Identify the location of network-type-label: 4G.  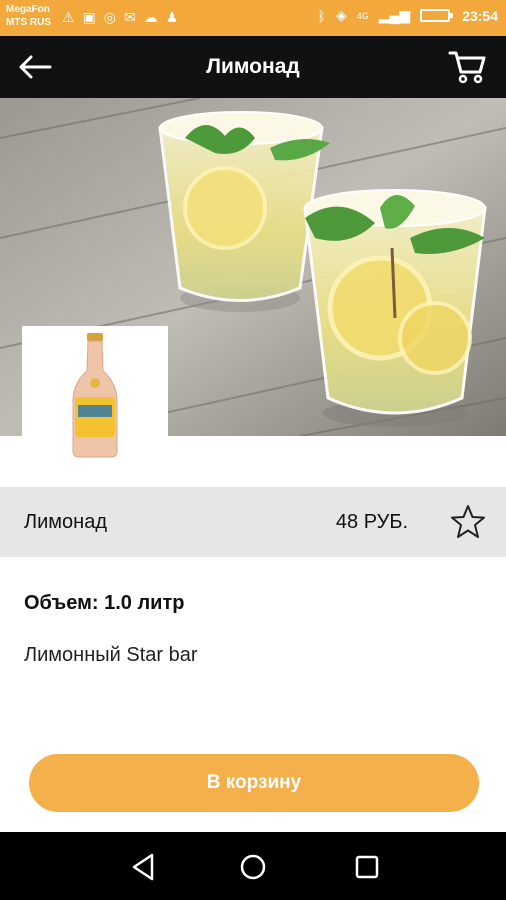
(362, 15).